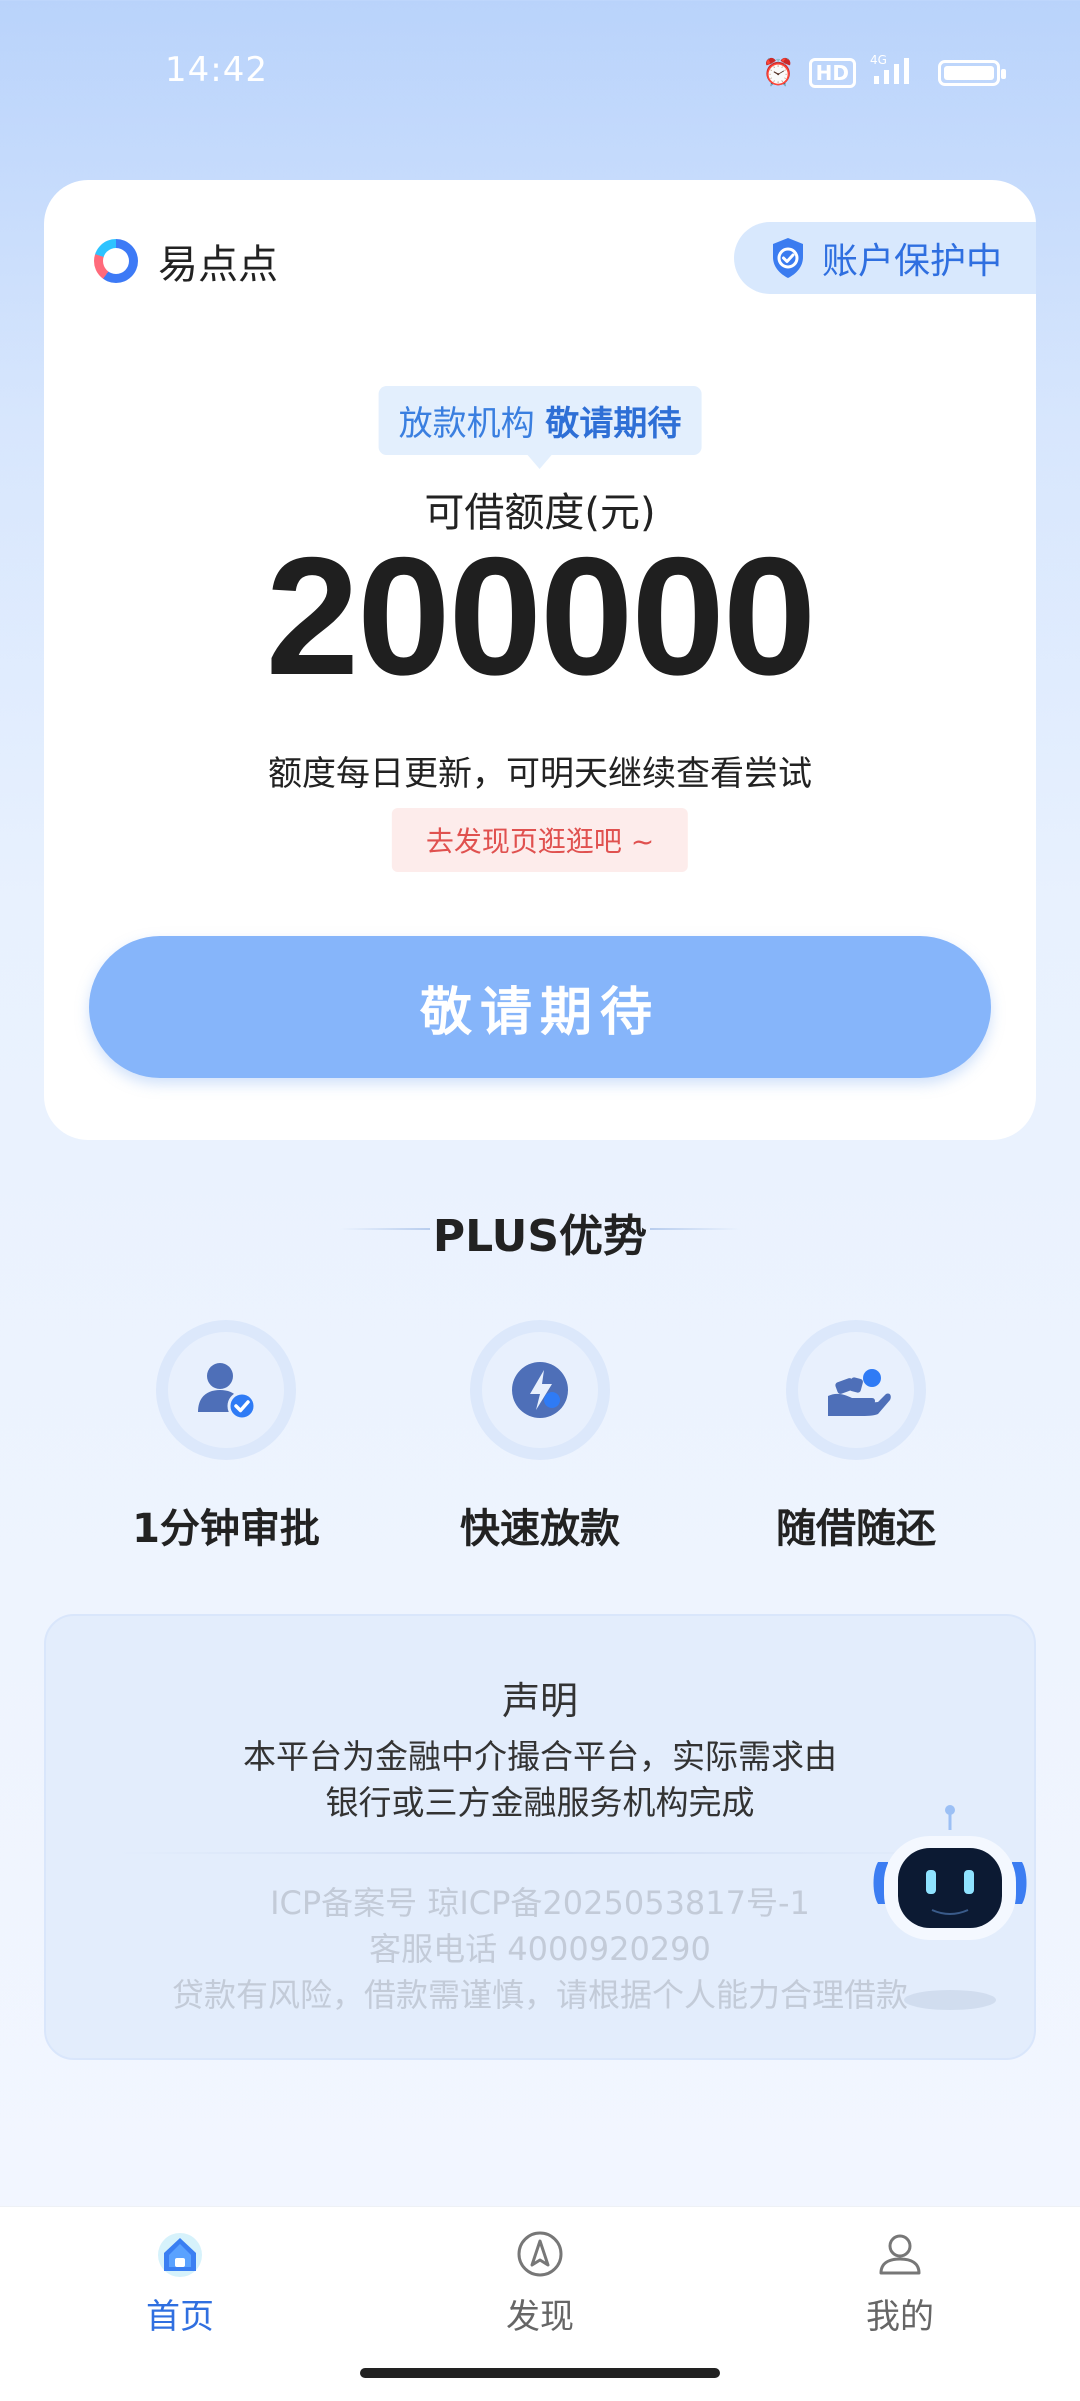 This screenshot has height=2401, width=1080. I want to click on tab-label: 发现, so click(540, 2317).